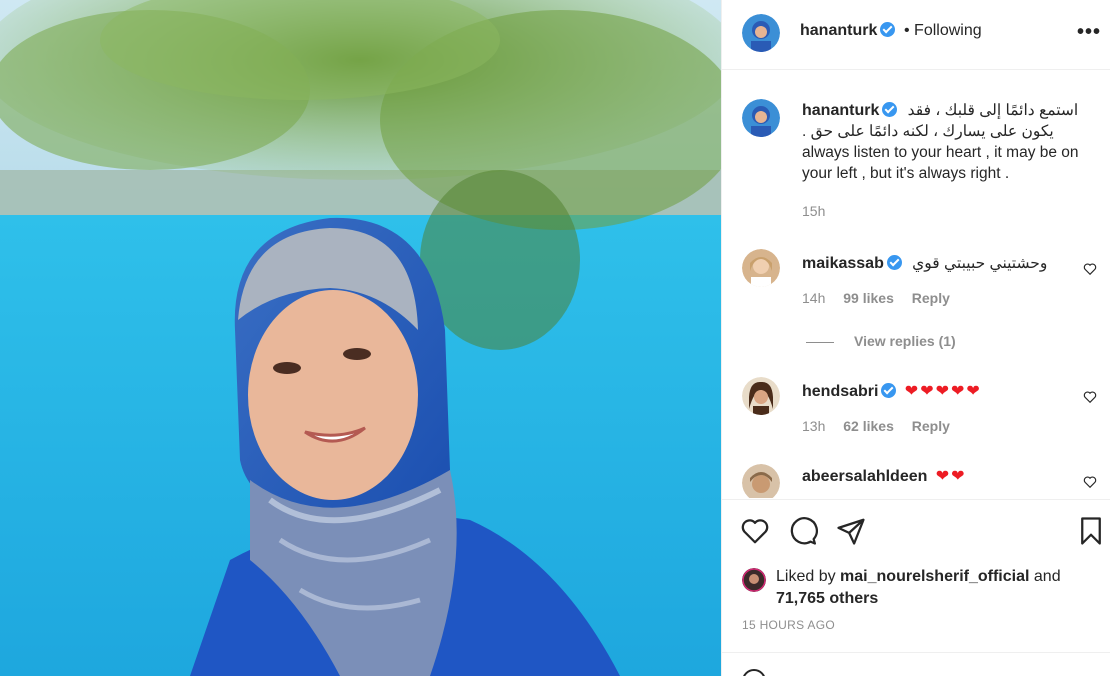 The height and width of the screenshot is (676, 1110). I want to click on comment-body: maikassab وحشتيني حبيبتي قوي, so click(947, 263).